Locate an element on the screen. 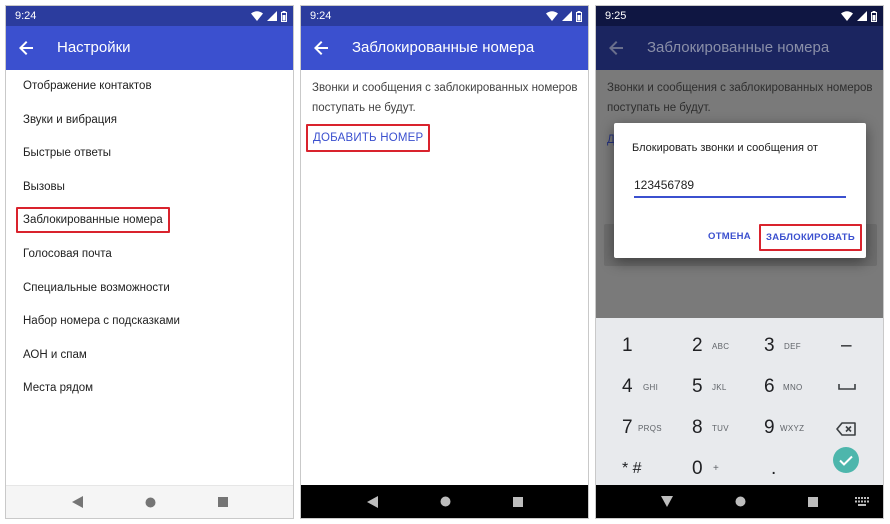  menu-item-nearby-places: Места рядом is located at coordinates (149, 389).